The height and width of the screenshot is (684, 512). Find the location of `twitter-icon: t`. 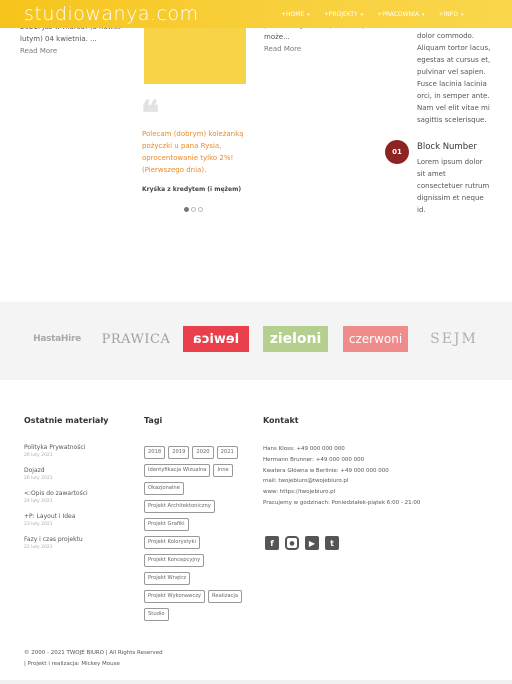

twitter-icon: t is located at coordinates (332, 543).